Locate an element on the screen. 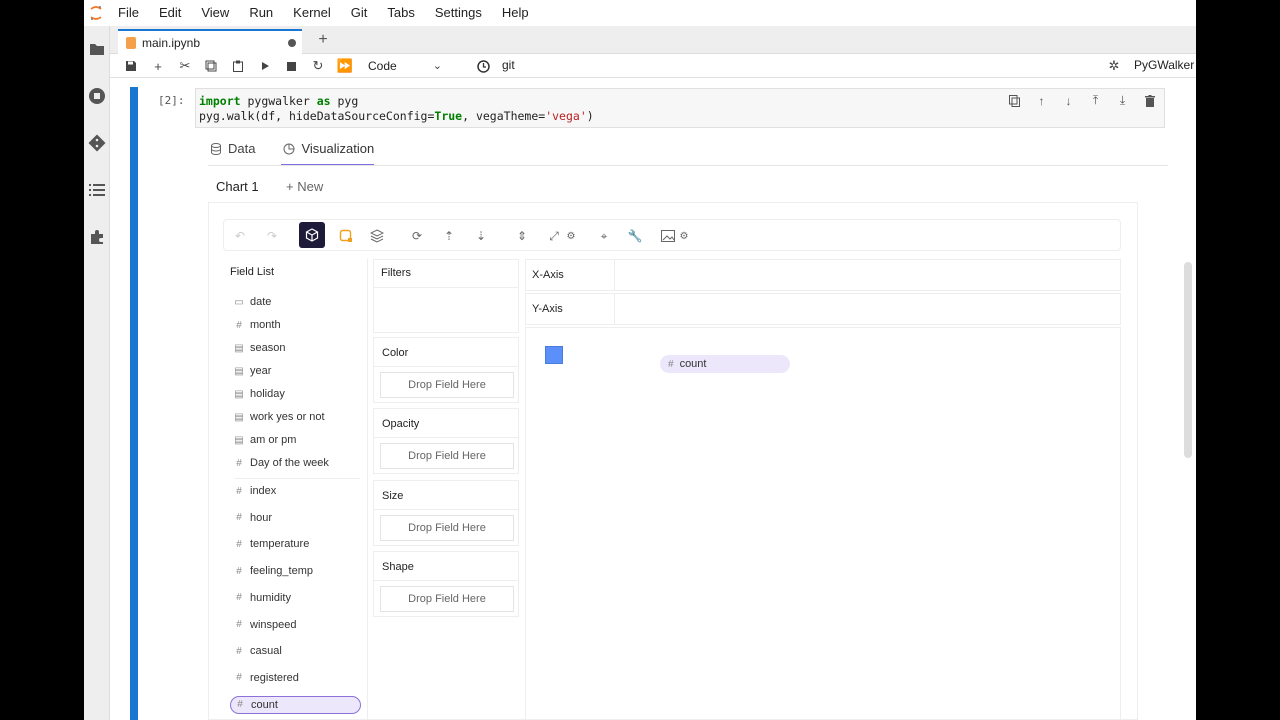  field-item-work-yes-or-not: ▤ work yes or not is located at coordinates (279, 417).